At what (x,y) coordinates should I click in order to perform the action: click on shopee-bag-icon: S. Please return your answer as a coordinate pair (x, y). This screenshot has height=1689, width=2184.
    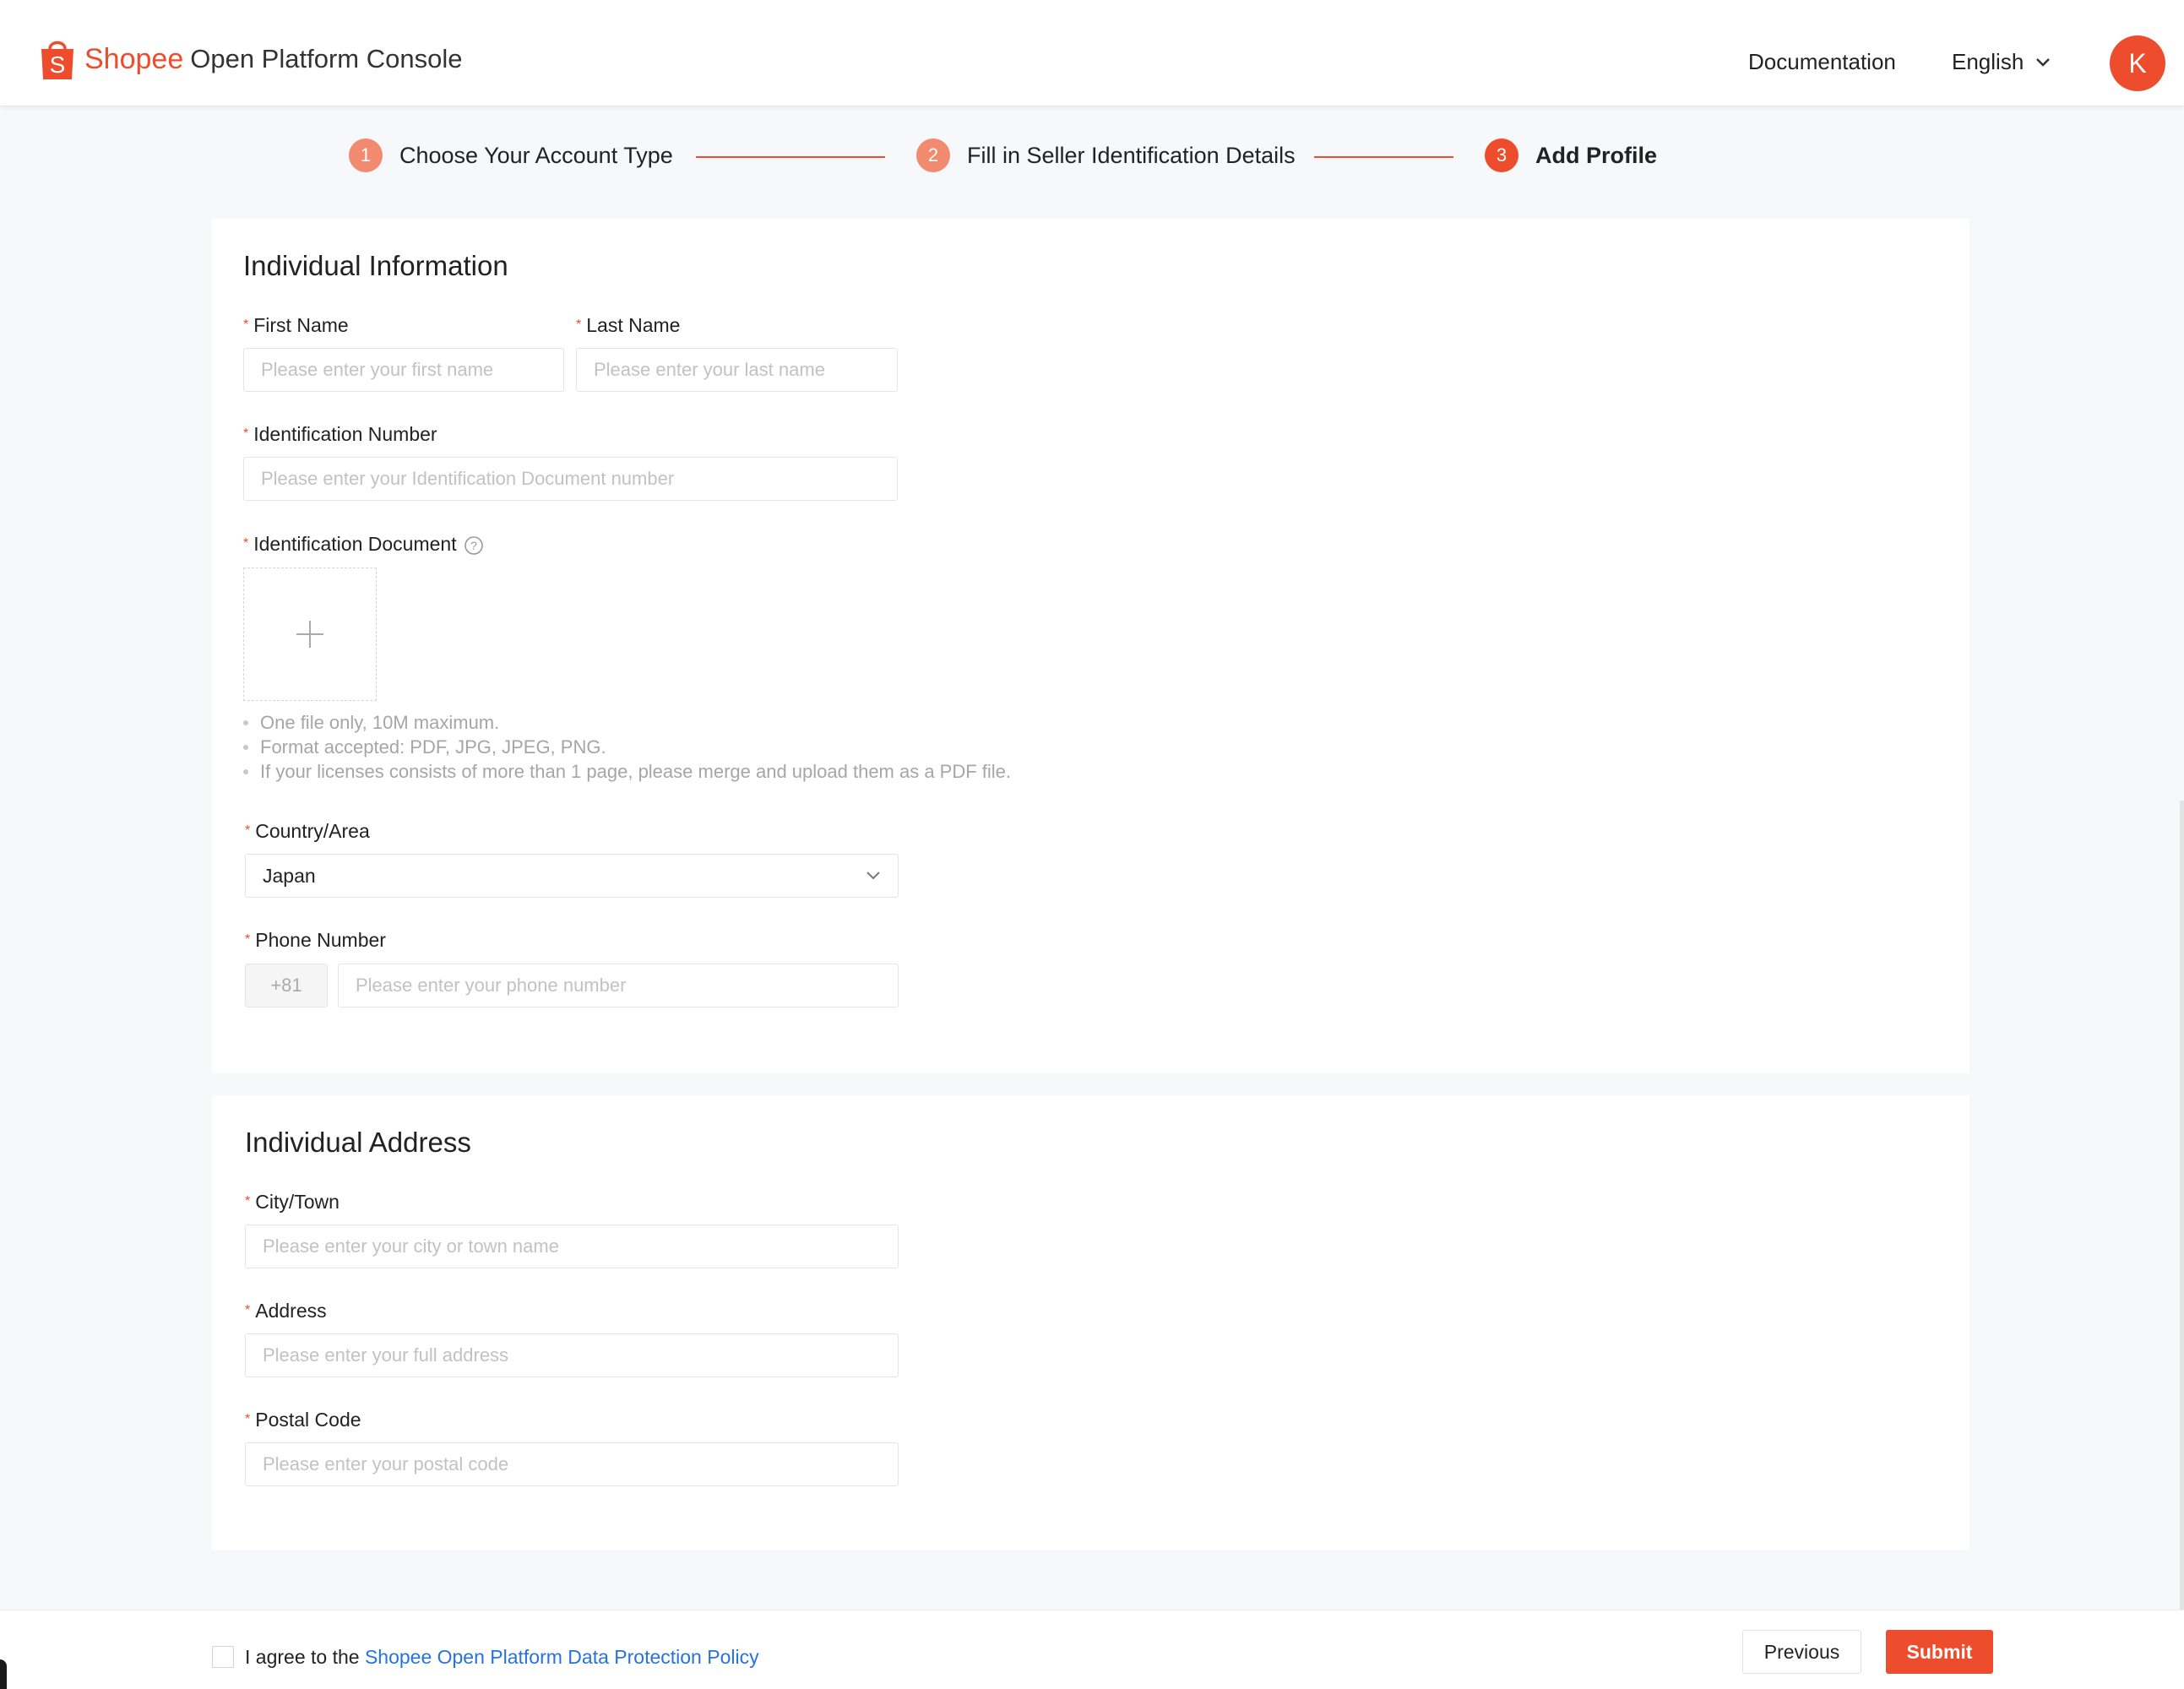
    Looking at the image, I should click on (57, 60).